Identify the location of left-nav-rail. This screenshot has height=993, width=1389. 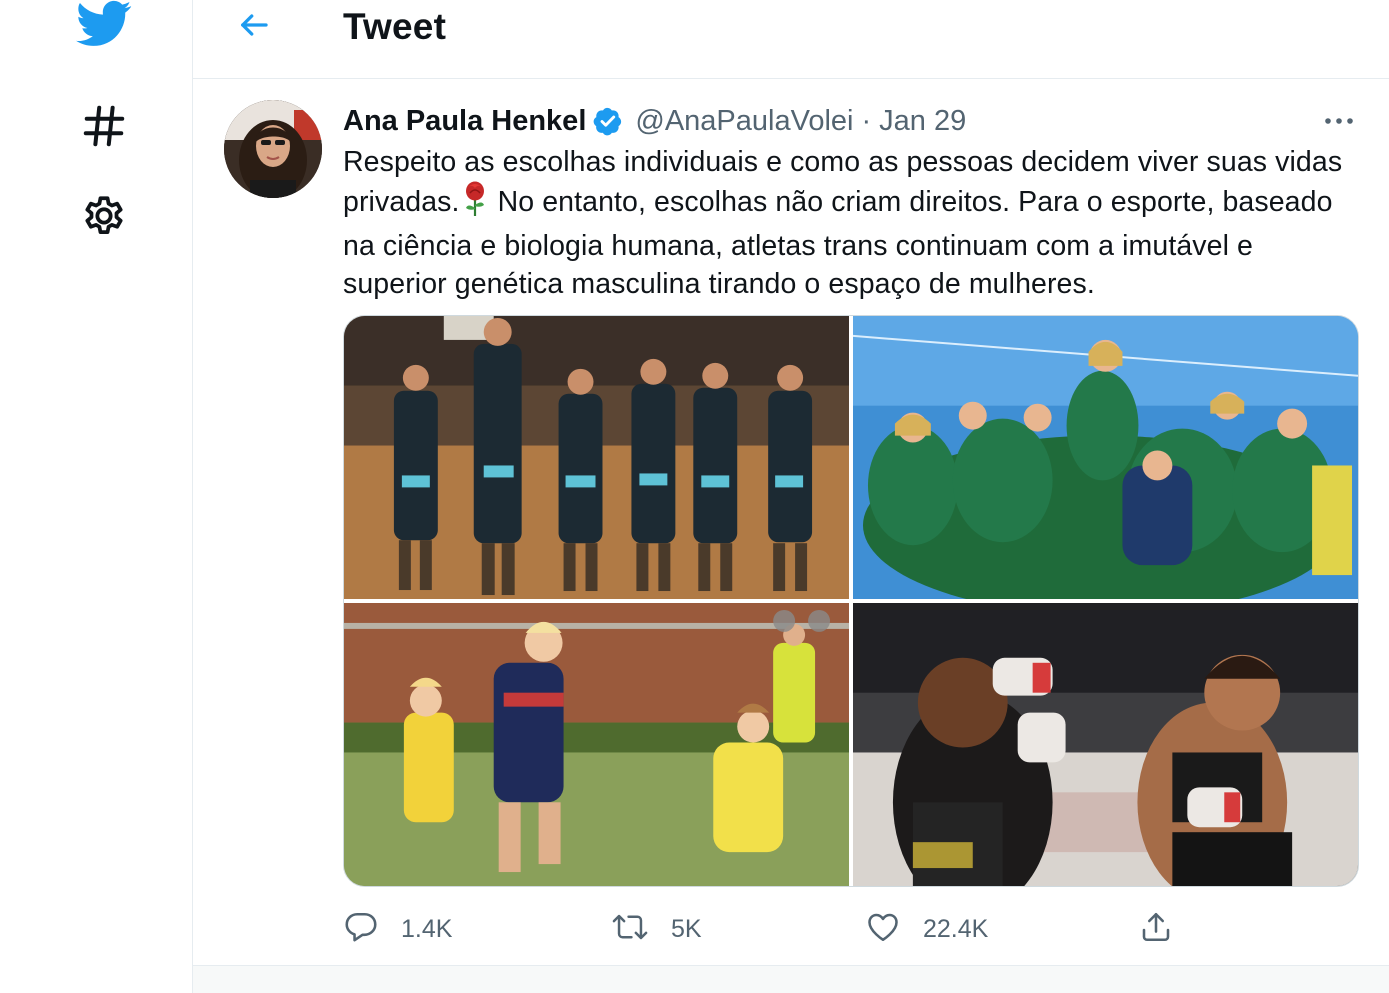
(96, 496).